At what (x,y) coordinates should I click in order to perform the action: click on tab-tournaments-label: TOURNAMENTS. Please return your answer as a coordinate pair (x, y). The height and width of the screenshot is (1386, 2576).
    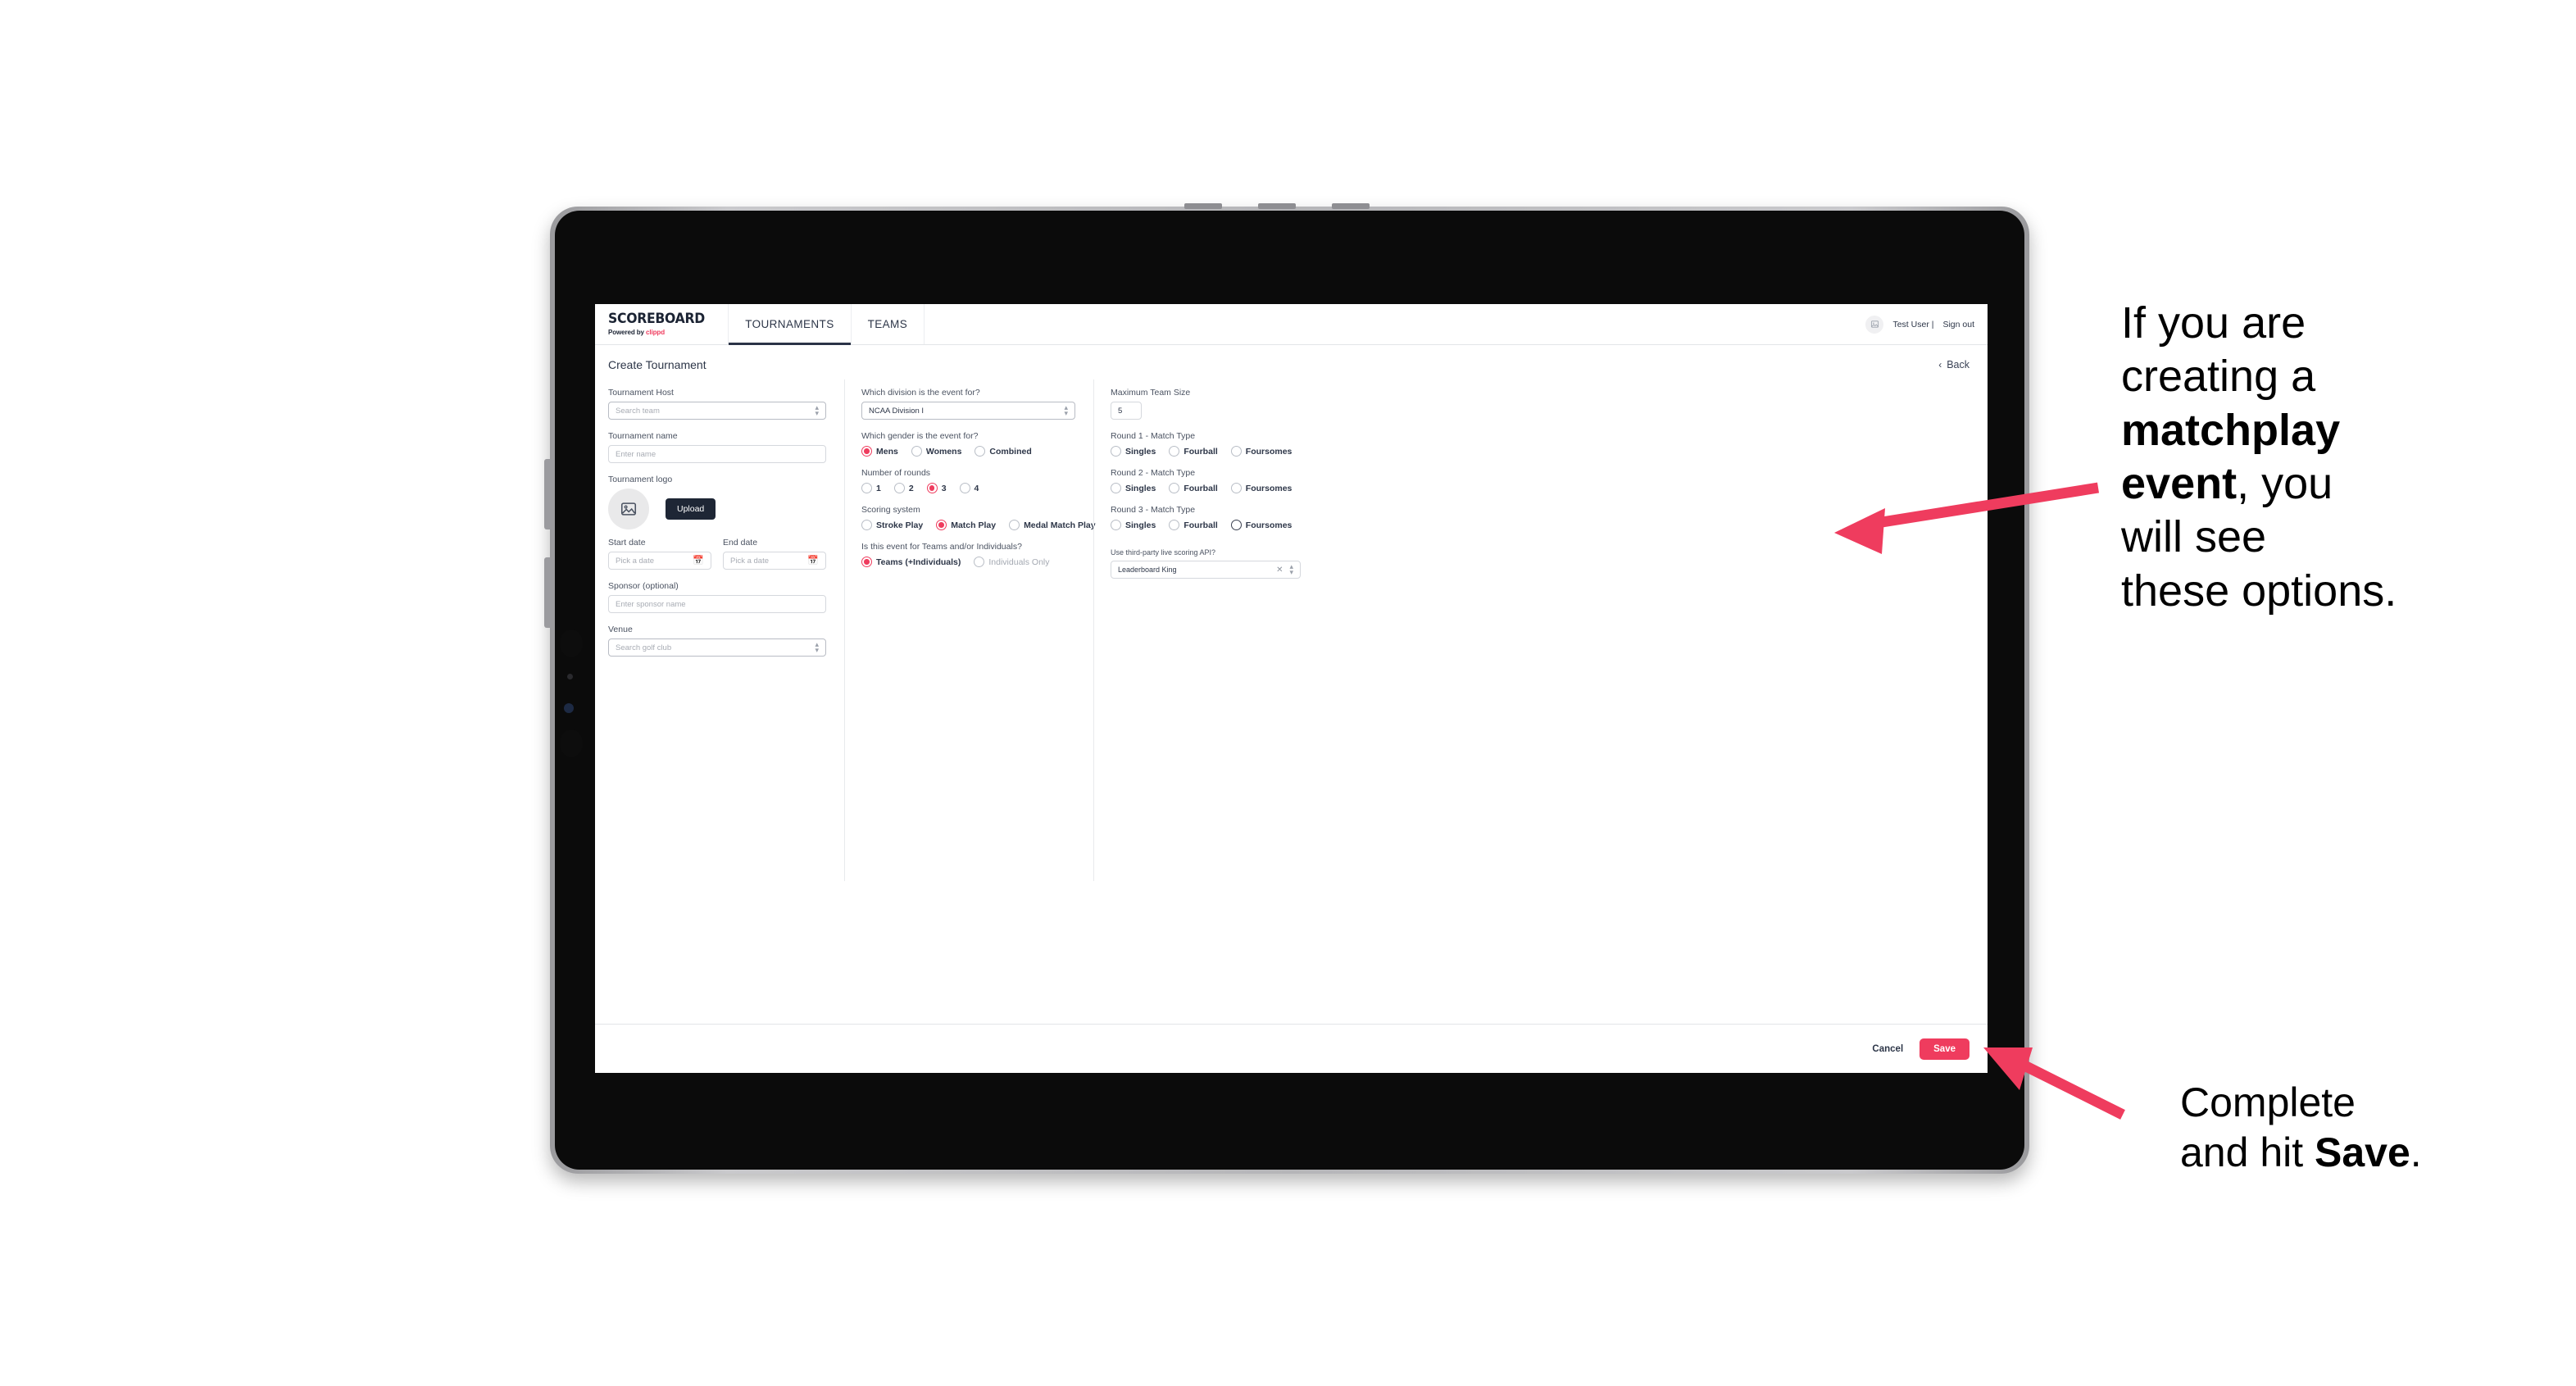
    Looking at the image, I should click on (789, 324).